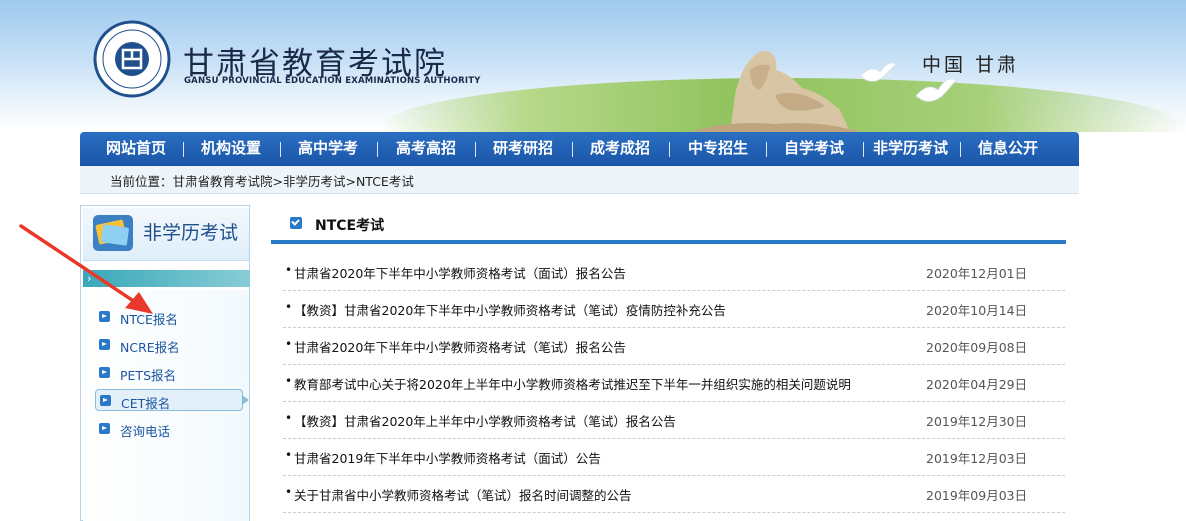 This screenshot has height=521, width=1186. I want to click on sidebar-item-pets: PETS报名, so click(170, 373).